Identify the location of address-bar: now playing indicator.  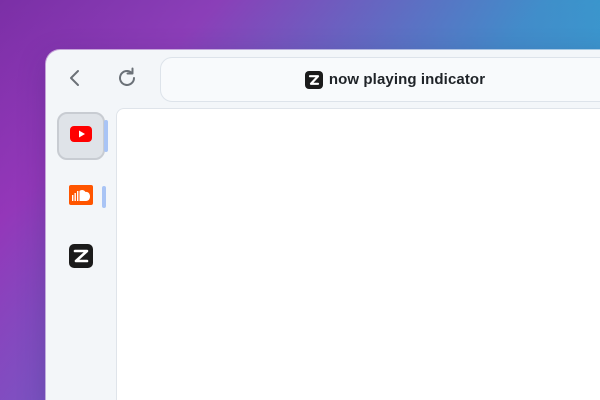
(380, 79).